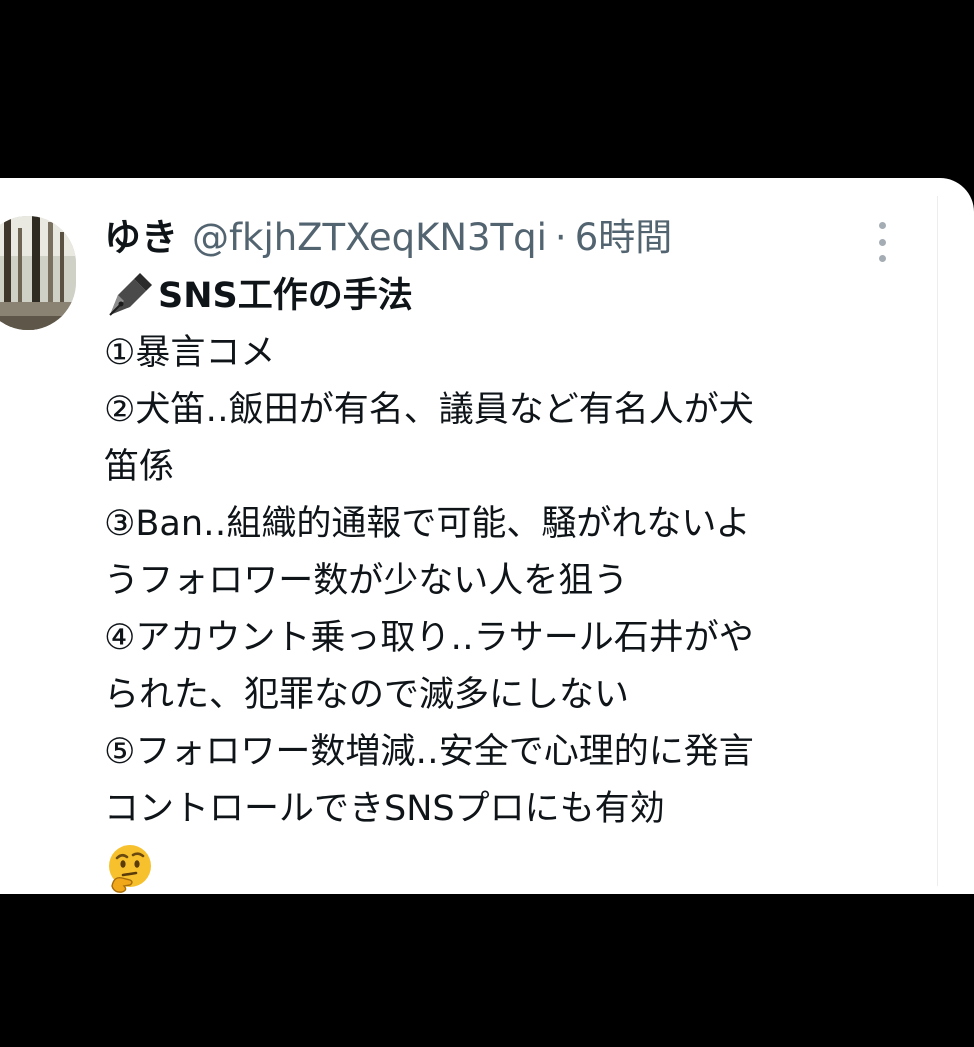 Image resolution: width=974 pixels, height=1047 pixels. Describe the element at coordinates (384, 809) in the screenshot. I see `tweet-line: コントロールできSNSプロにも有効` at that location.